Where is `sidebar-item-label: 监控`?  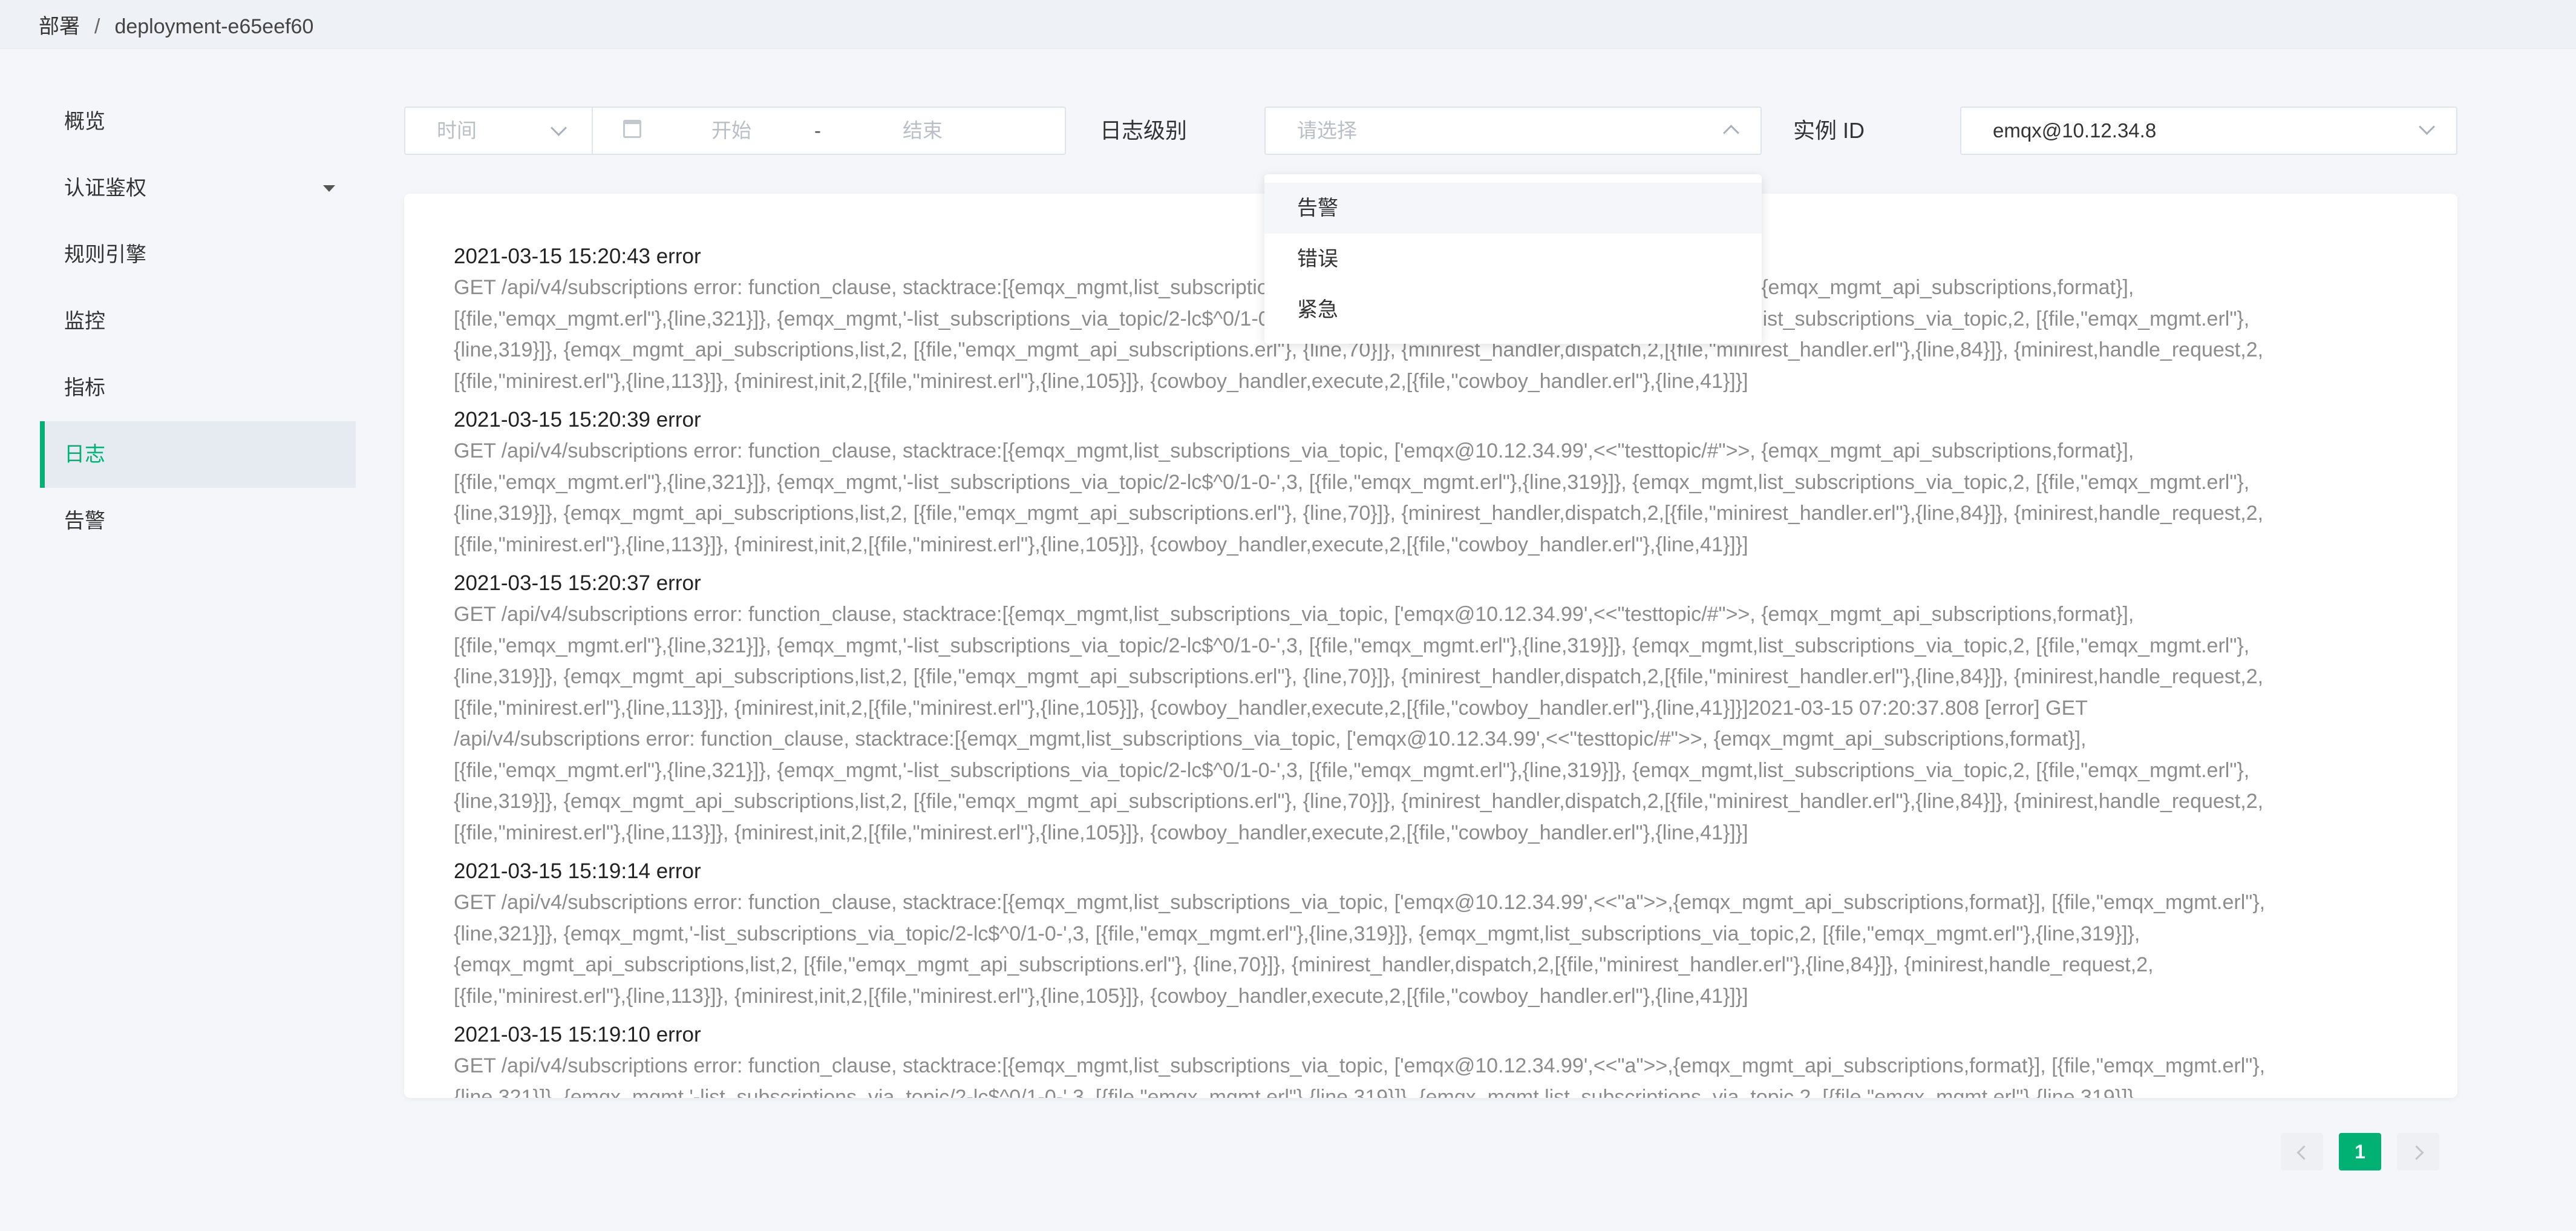
sidebar-item-label: 监控 is located at coordinates (84, 321).